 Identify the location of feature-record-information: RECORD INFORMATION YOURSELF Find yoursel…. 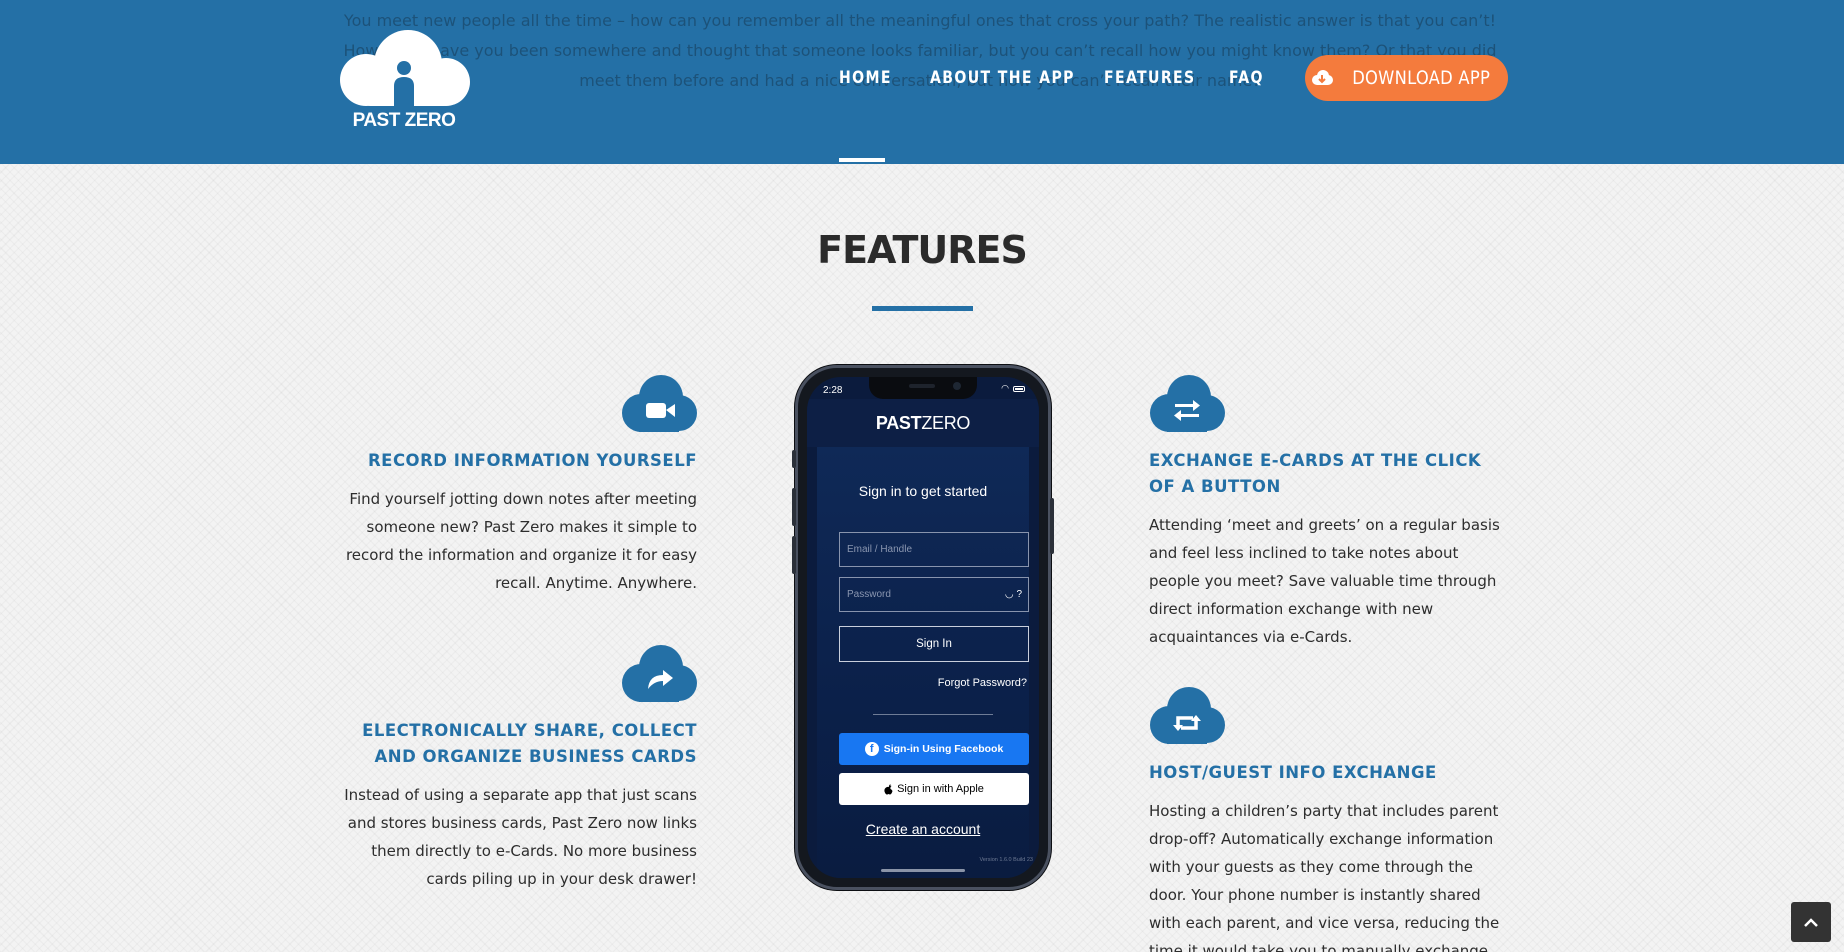
(519, 486).